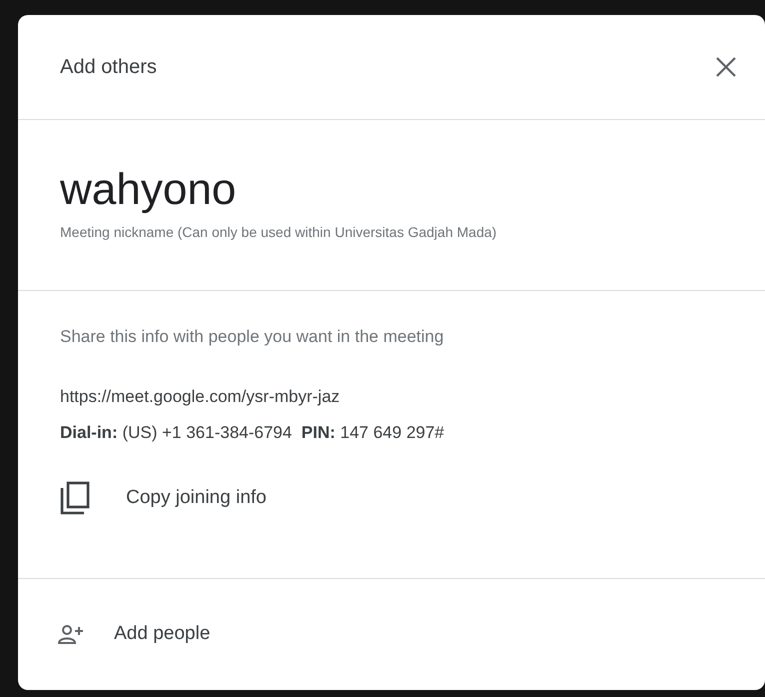 This screenshot has height=697, width=765. I want to click on add-person-icon, so click(71, 634).